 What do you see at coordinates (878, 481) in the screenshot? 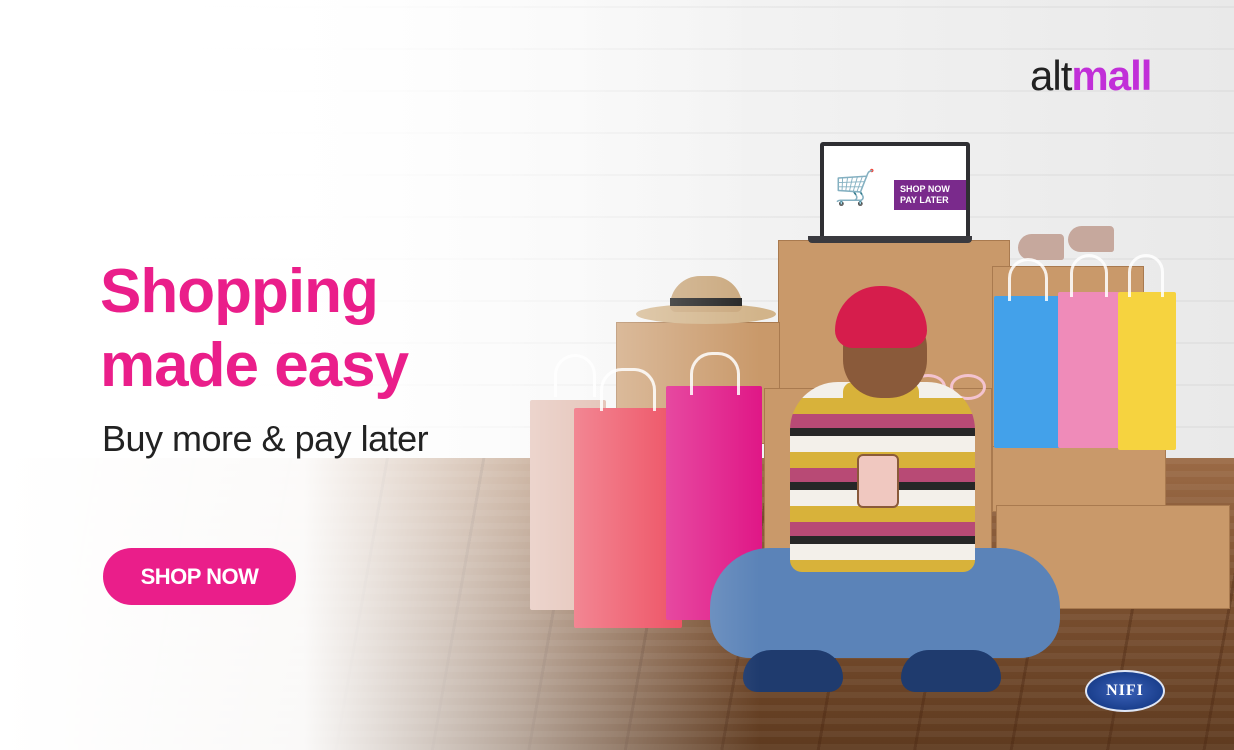
I see `smartphone` at bounding box center [878, 481].